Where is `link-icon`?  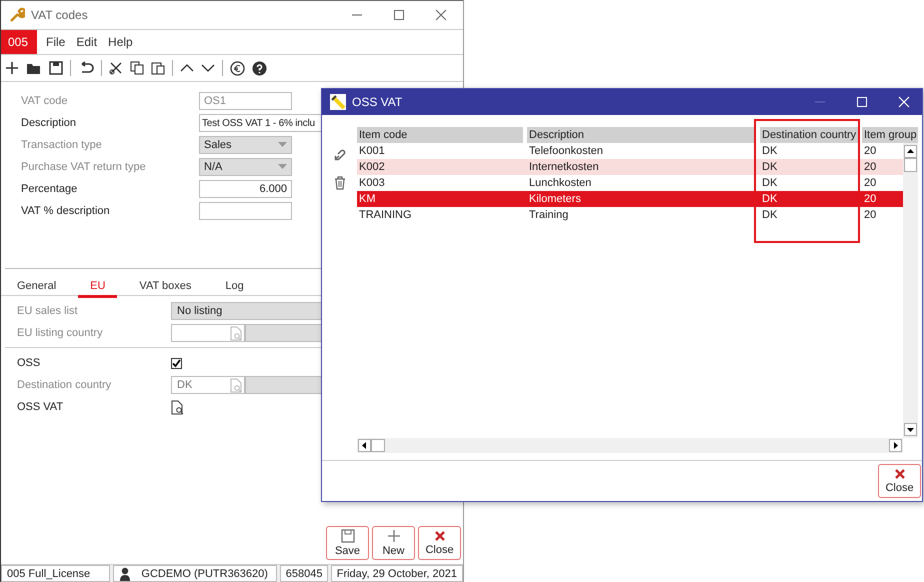 link-icon is located at coordinates (339, 155).